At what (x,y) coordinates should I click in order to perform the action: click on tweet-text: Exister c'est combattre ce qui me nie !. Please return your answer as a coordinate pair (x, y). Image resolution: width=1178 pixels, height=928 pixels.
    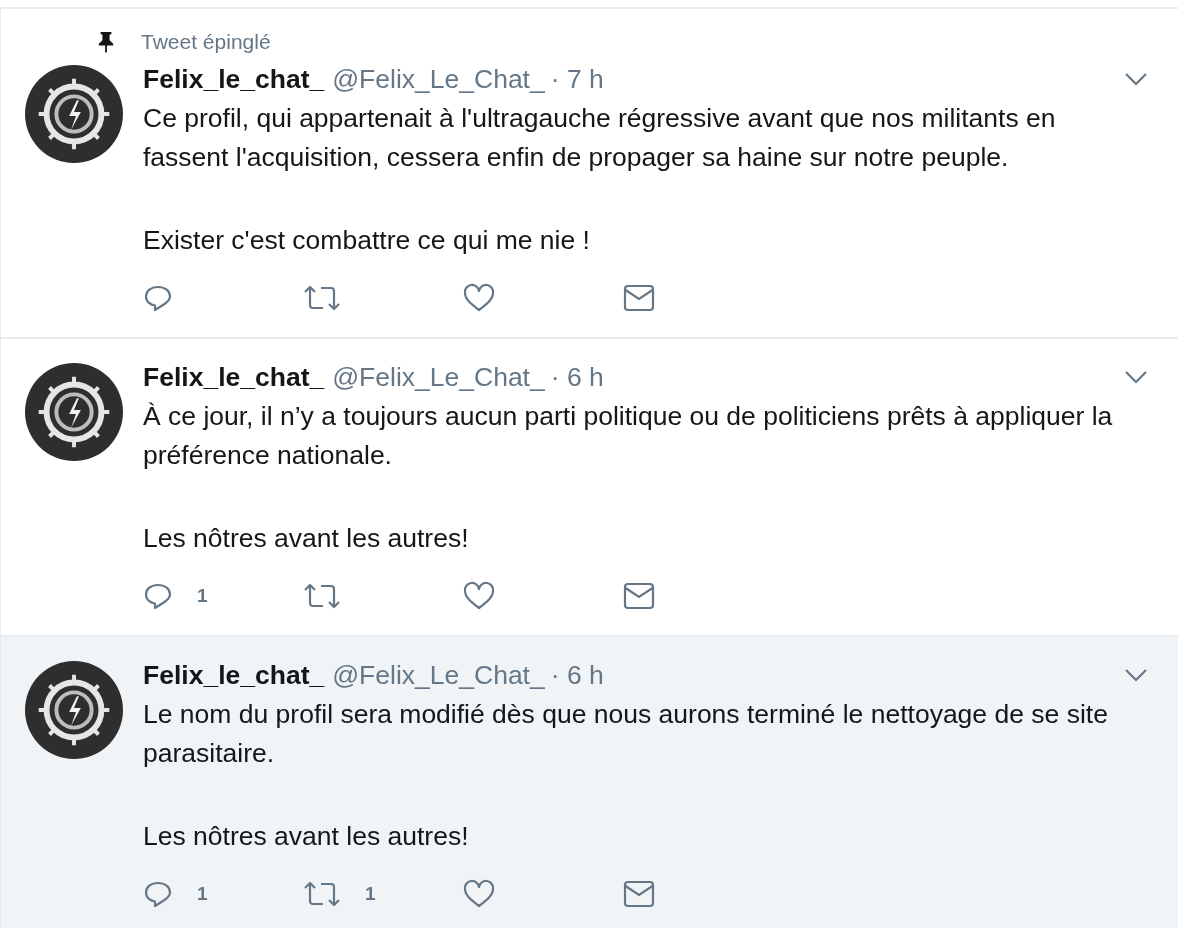
    Looking at the image, I should click on (367, 240).